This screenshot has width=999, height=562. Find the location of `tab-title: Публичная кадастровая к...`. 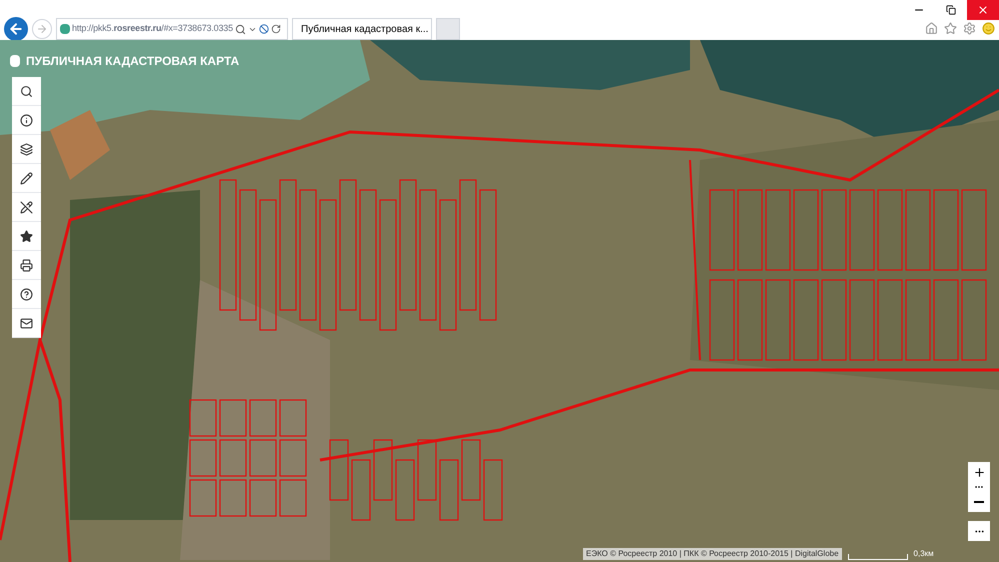

tab-title: Публичная кадастровая к... is located at coordinates (364, 29).